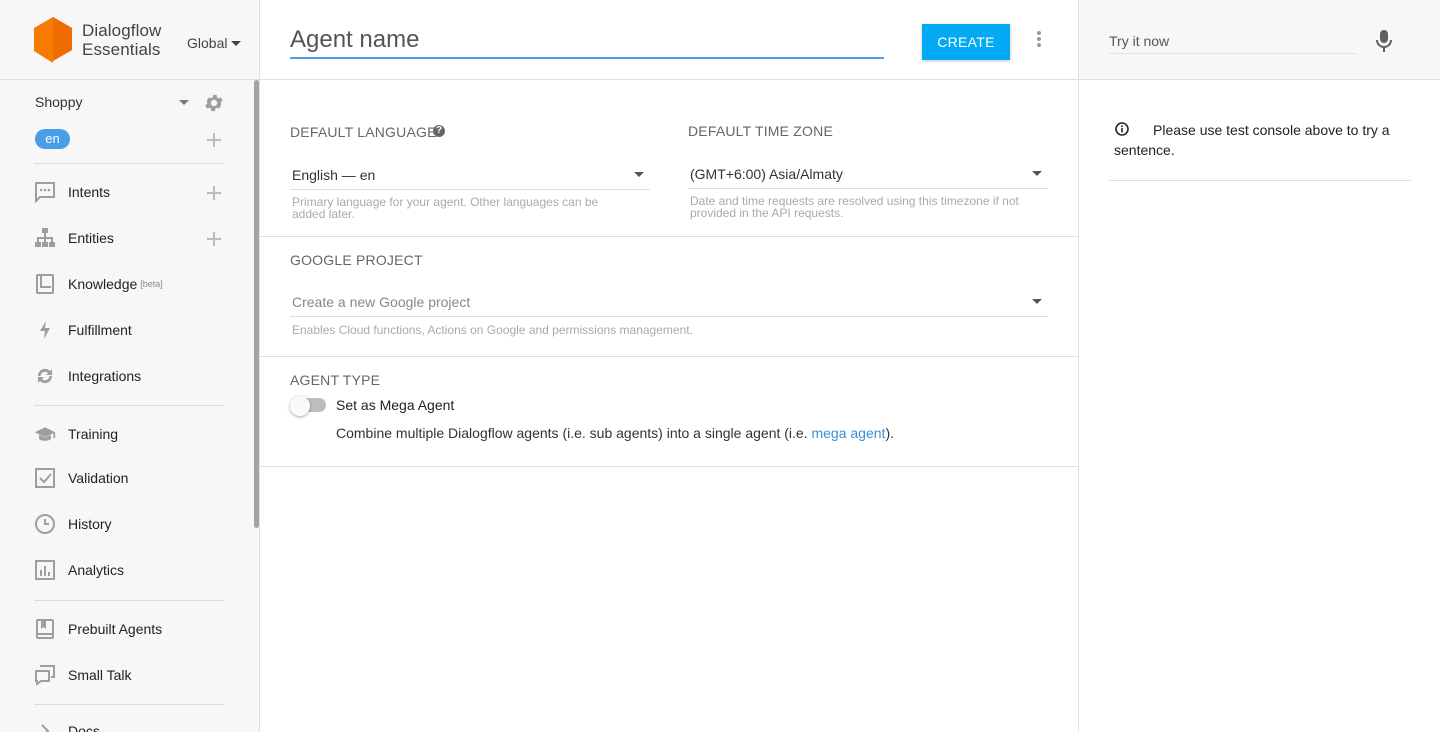  I want to click on sidebar-item-integrations: Integrations, so click(129, 376).